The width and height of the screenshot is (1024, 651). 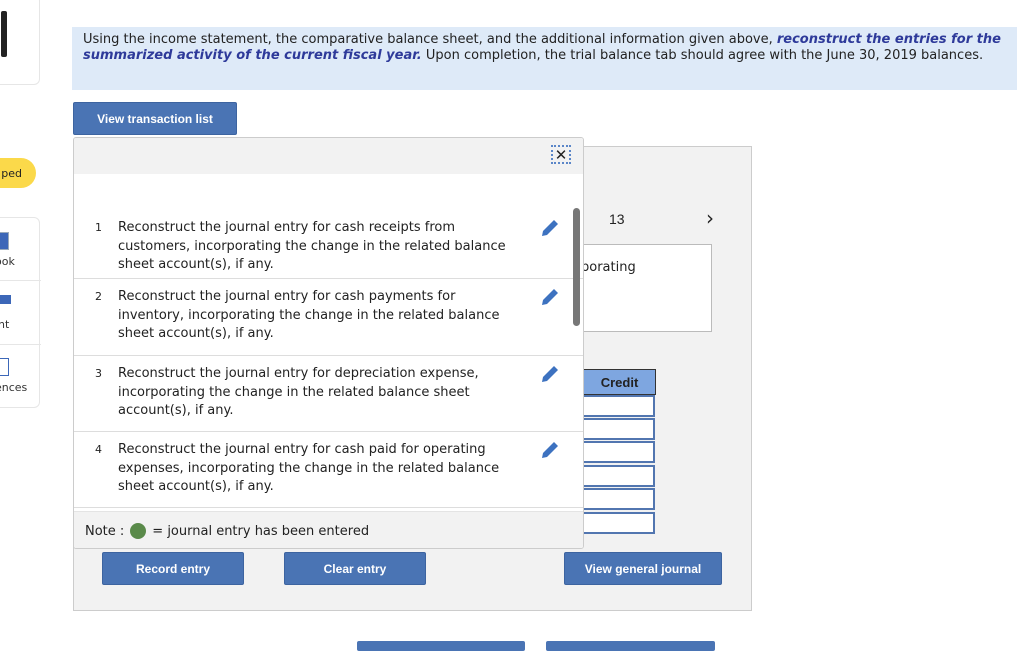 I want to click on transaction-number: 3, so click(x=98, y=373).